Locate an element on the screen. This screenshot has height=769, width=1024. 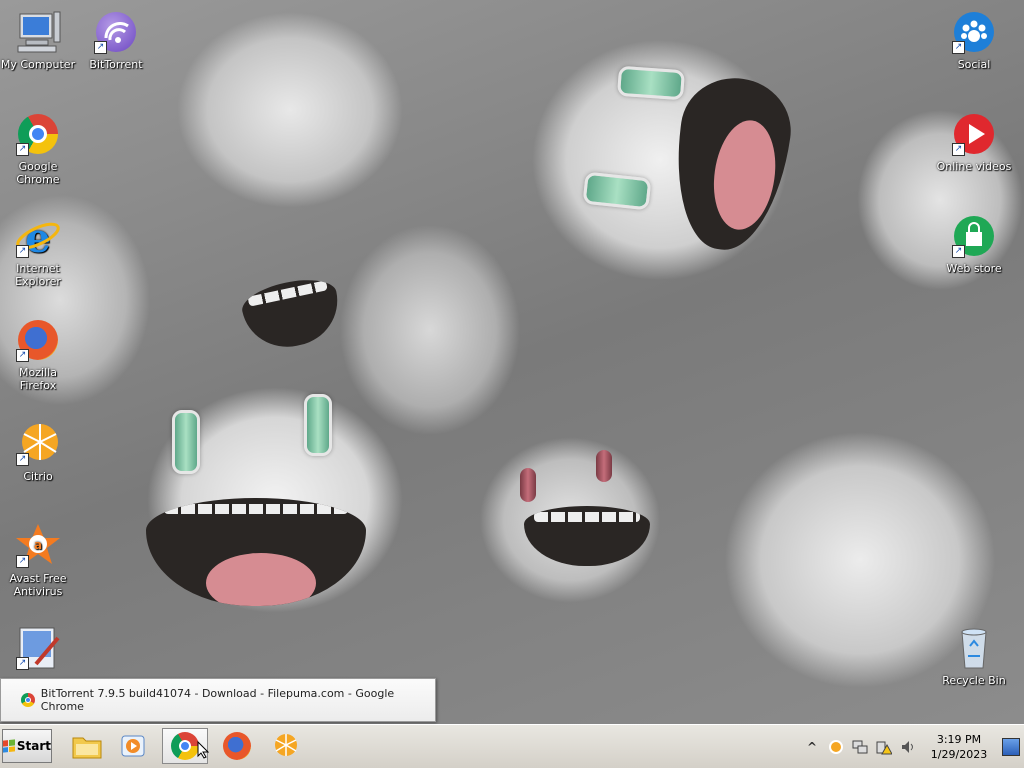
desktop-icon-social: ↗ Social is located at coordinates (974, 39).